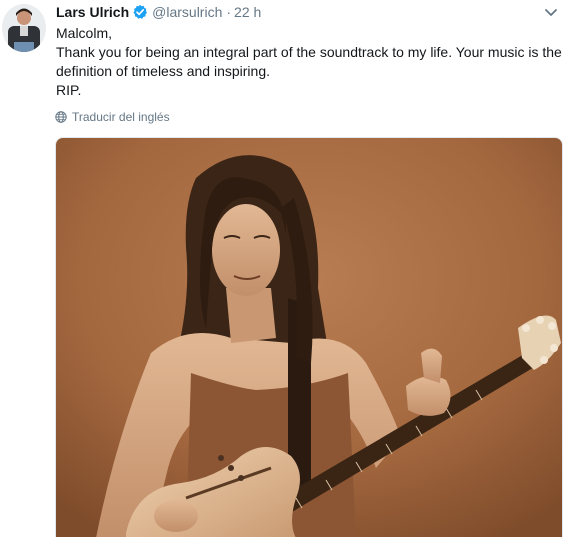 Image resolution: width=575 pixels, height=537 pixels. What do you see at coordinates (69, 90) in the screenshot?
I see `tweet-text-line: RIP.` at bounding box center [69, 90].